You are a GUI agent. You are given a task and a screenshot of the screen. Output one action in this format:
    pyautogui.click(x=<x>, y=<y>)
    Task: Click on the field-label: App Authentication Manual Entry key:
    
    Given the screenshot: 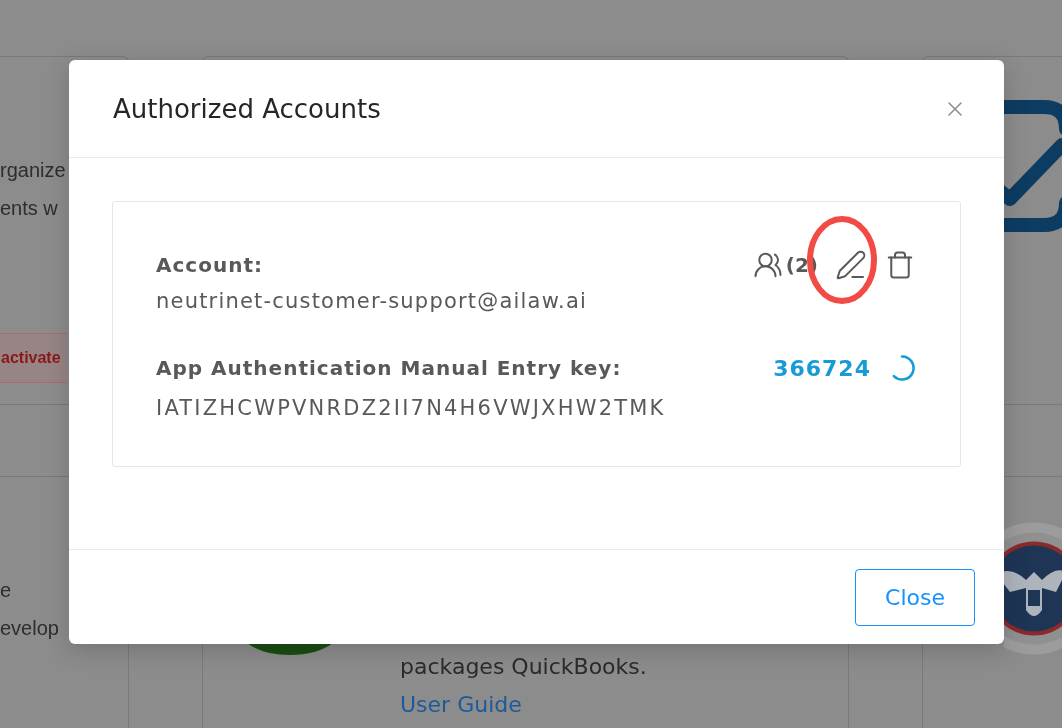 What is the action you would take?
    pyautogui.click(x=389, y=368)
    